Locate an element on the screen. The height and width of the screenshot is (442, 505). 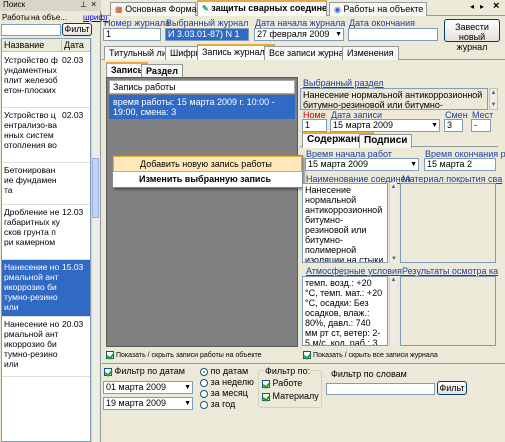
selected-journal-field: И 3.03.01-87) N 1 is located at coordinates (207, 34).